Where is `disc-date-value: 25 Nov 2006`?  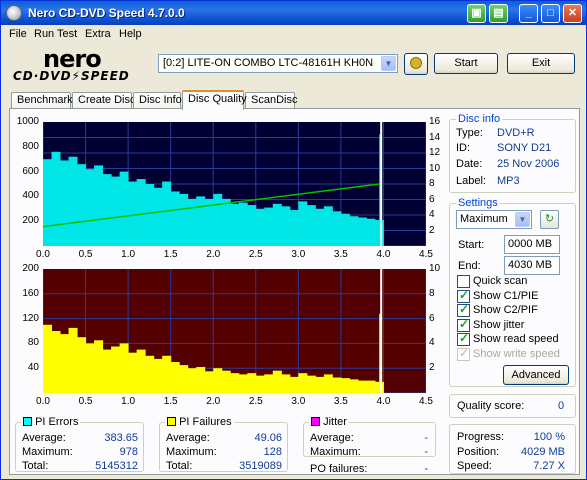
disc-date-value: 25 Nov 2006 is located at coordinates (528, 164).